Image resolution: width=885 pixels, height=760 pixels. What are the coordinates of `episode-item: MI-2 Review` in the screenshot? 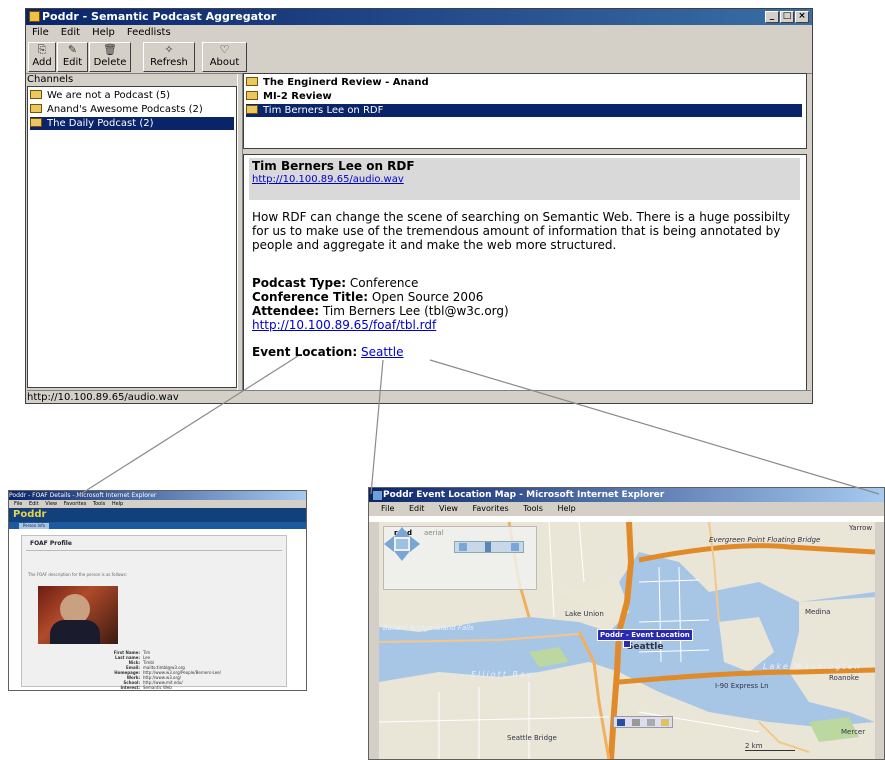 It's located at (524, 96).